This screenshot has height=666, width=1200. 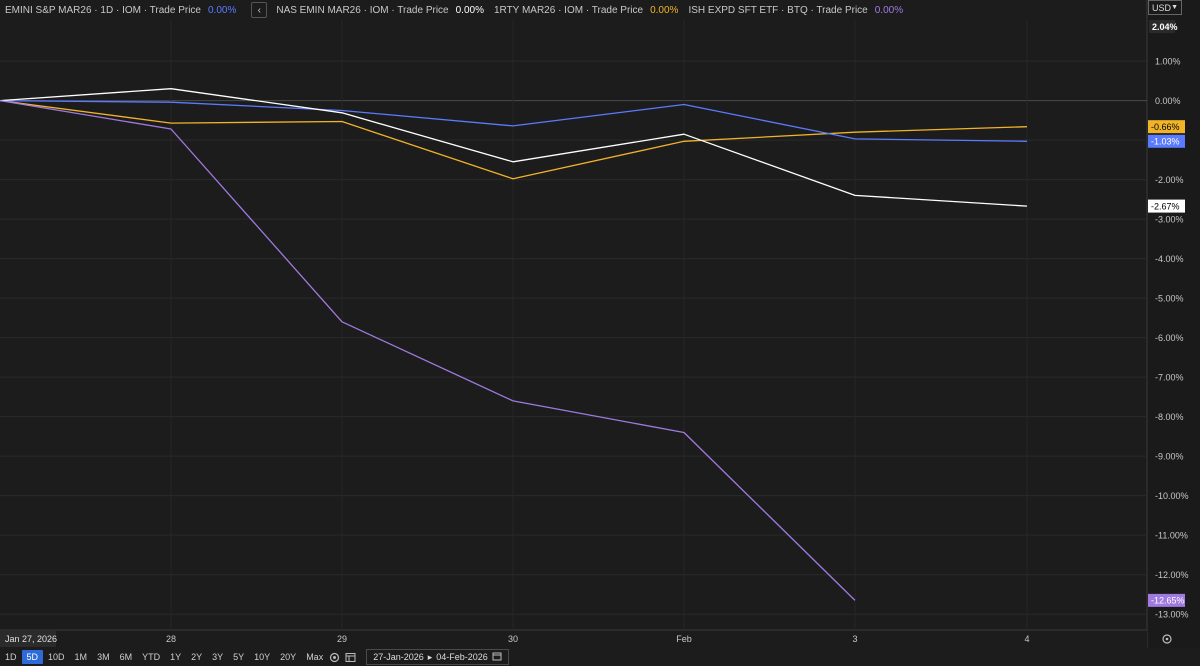 What do you see at coordinates (398, 657) in the screenshot?
I see `date-from: 27-Jan-2026` at bounding box center [398, 657].